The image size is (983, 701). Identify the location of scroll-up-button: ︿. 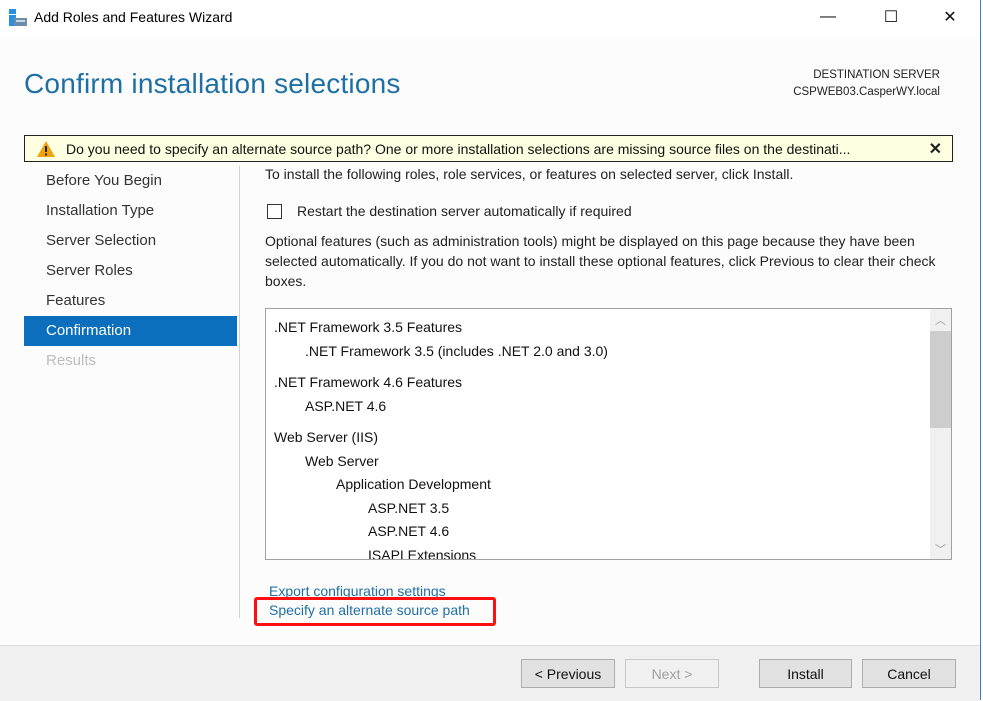
(940, 319).